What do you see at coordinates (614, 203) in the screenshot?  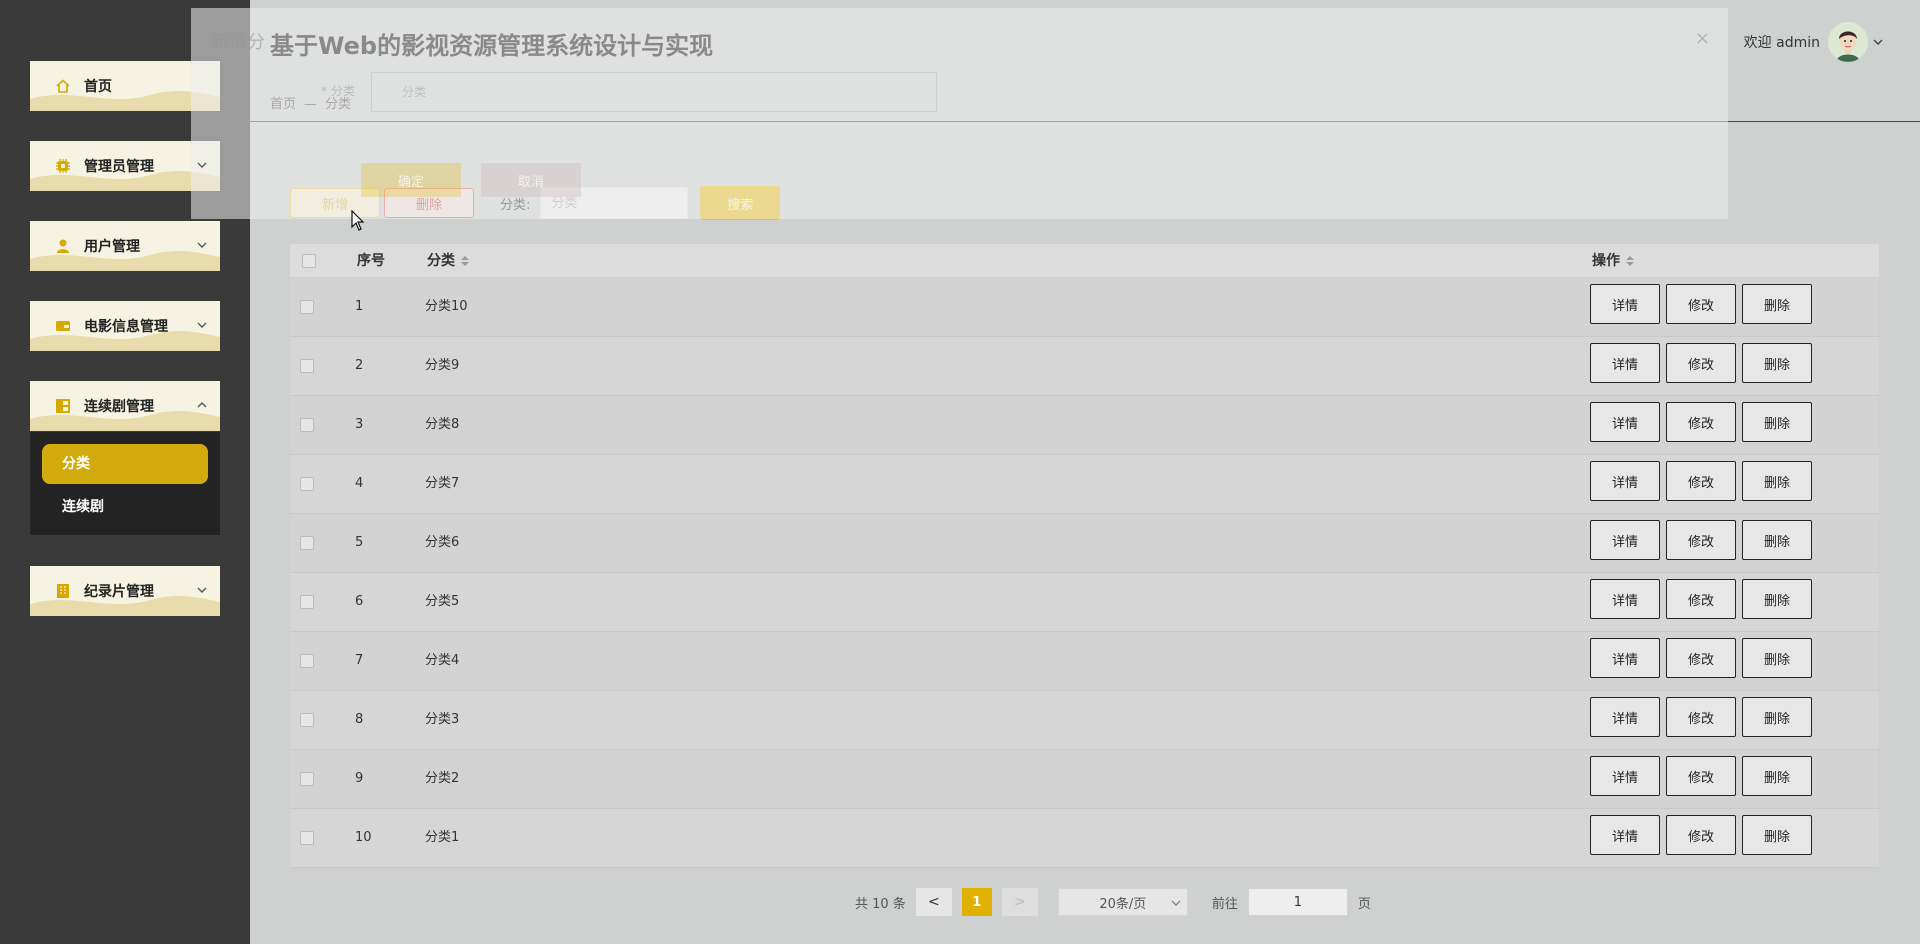 I see `category-search-input` at bounding box center [614, 203].